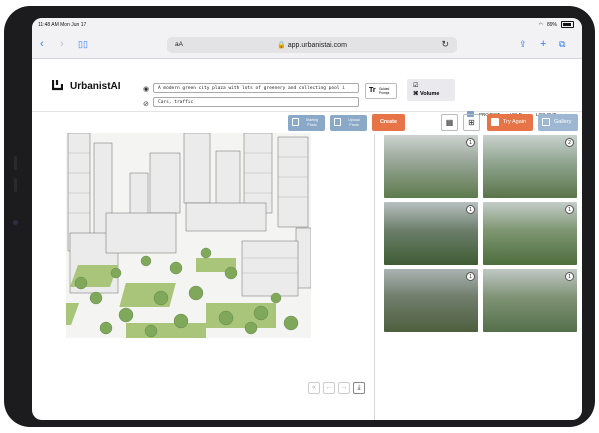  I want to click on gallery-button: Gallery, so click(558, 122).